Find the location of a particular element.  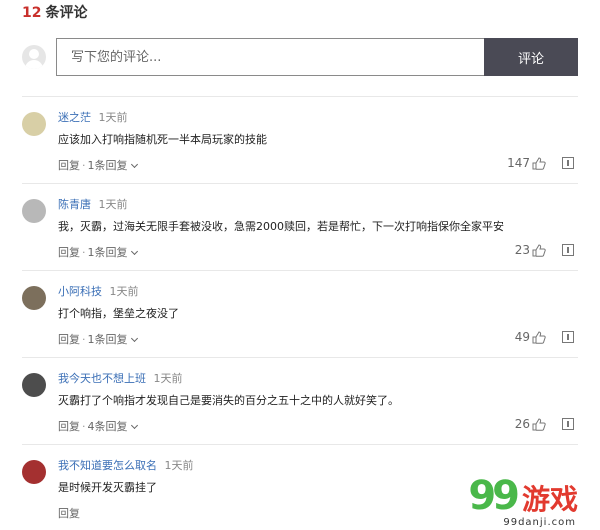

comment-username: 我不知道要怎么取名 is located at coordinates (107, 465).